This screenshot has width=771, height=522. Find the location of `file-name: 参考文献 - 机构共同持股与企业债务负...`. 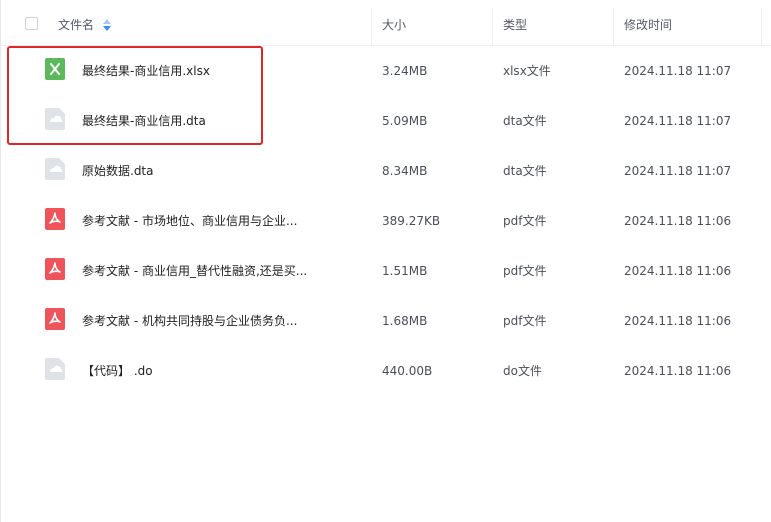

file-name: 参考文献 - 机构共同持股与企业债务负... is located at coordinates (189, 321).